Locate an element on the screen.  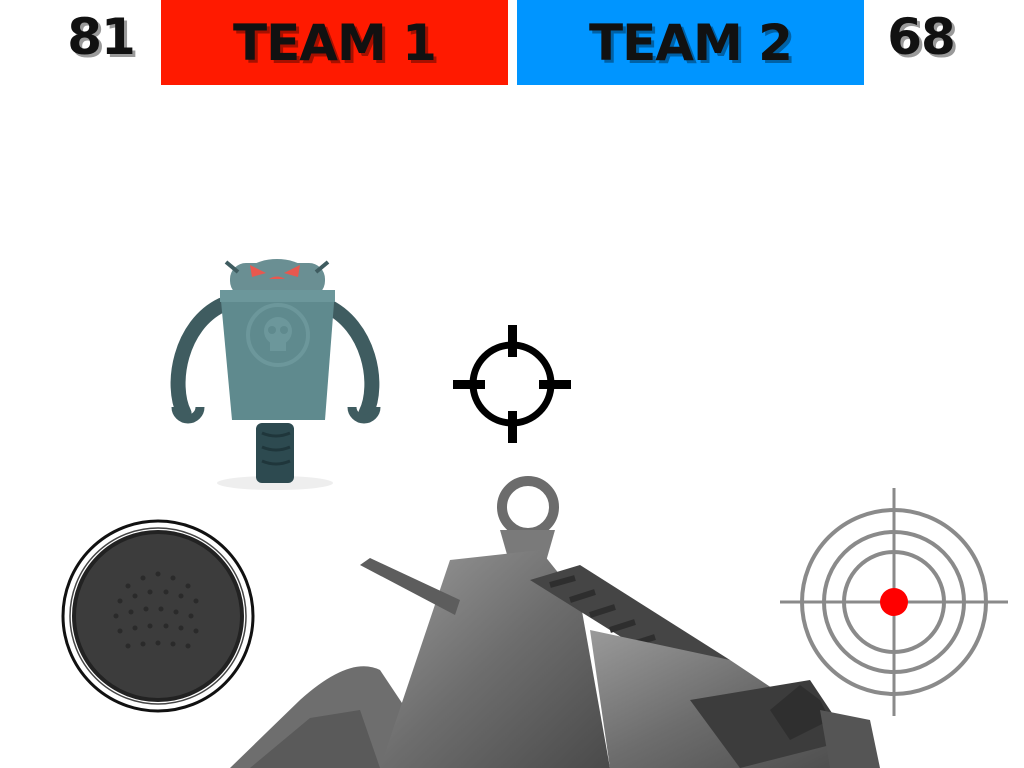
team2-score: 68 is located at coordinates (921, 37).